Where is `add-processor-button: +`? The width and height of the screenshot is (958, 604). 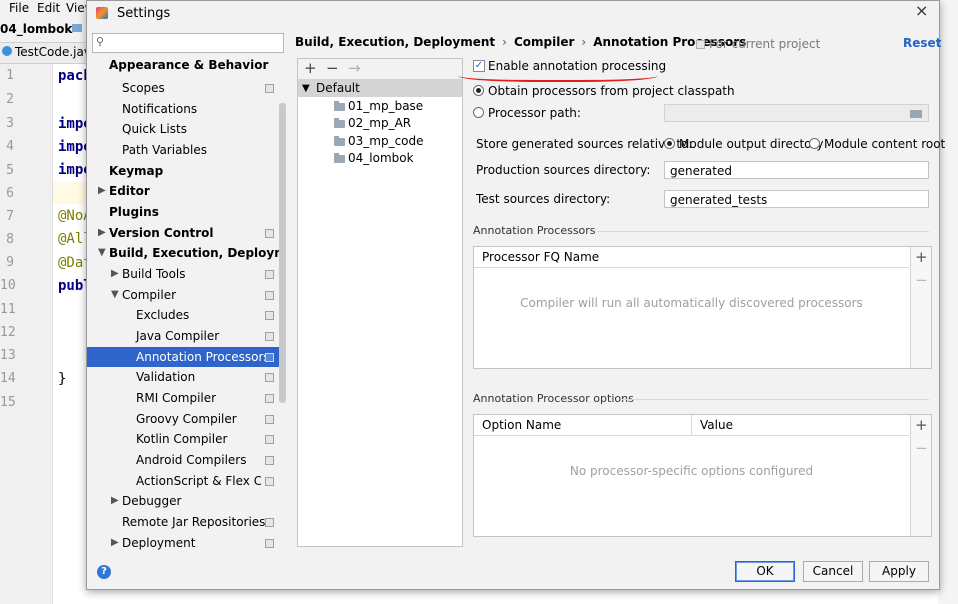
add-processor-button: + is located at coordinates (921, 257).